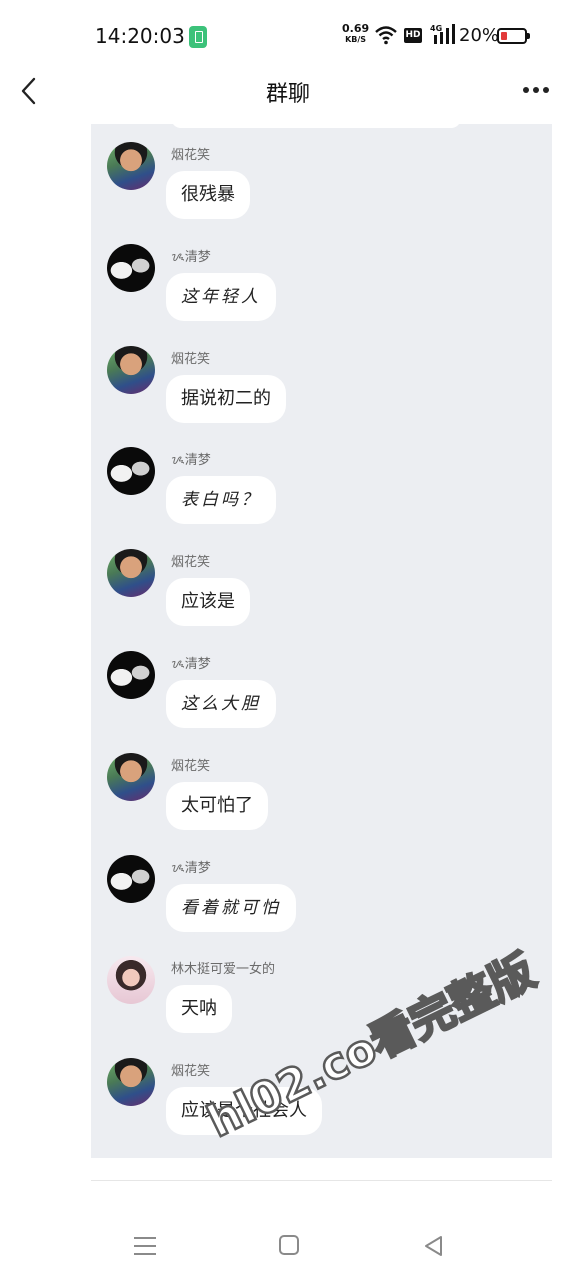 The image size is (576, 1280). Describe the element at coordinates (321, 783) in the screenshot. I see `chat-message: 烟花笑太可怕了` at that location.